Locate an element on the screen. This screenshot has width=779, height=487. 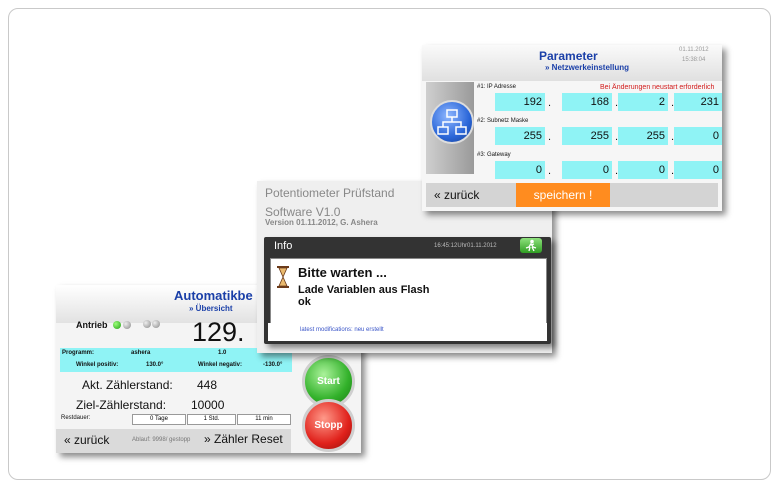
subnet-octet-4: 0 is located at coordinates (698, 136).